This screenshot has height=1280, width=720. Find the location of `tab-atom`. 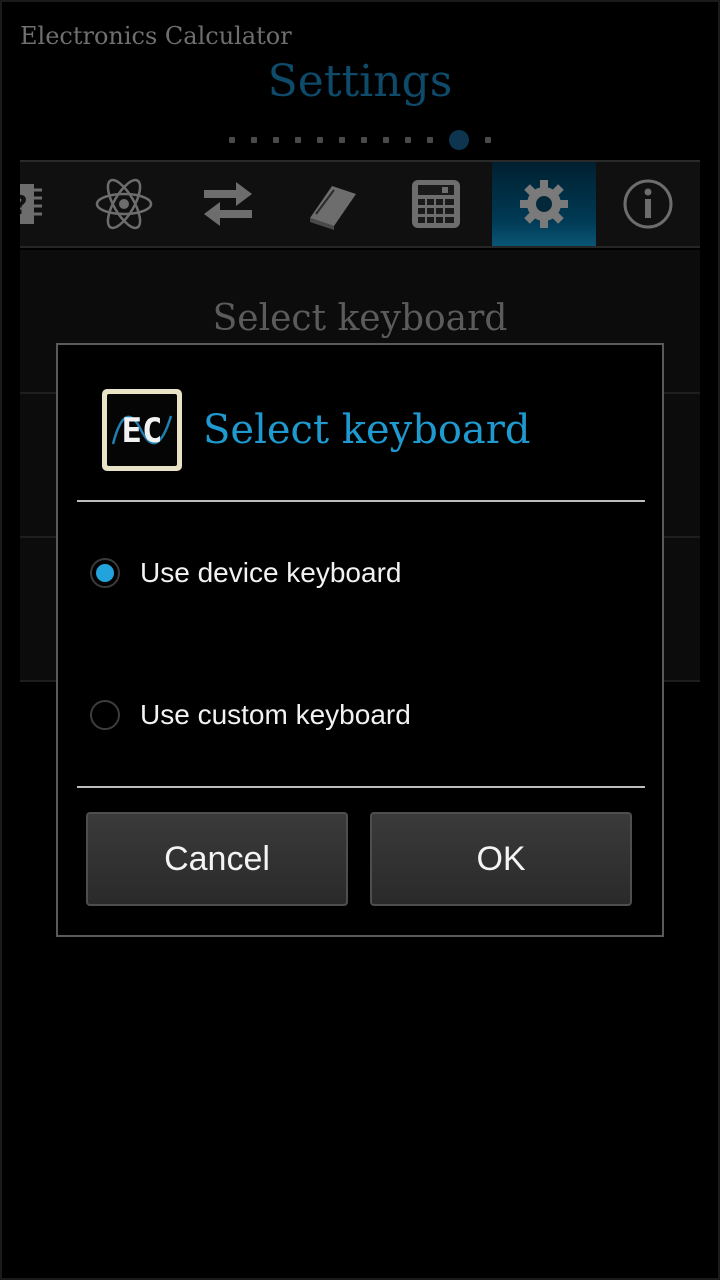

tab-atom is located at coordinates (124, 204).